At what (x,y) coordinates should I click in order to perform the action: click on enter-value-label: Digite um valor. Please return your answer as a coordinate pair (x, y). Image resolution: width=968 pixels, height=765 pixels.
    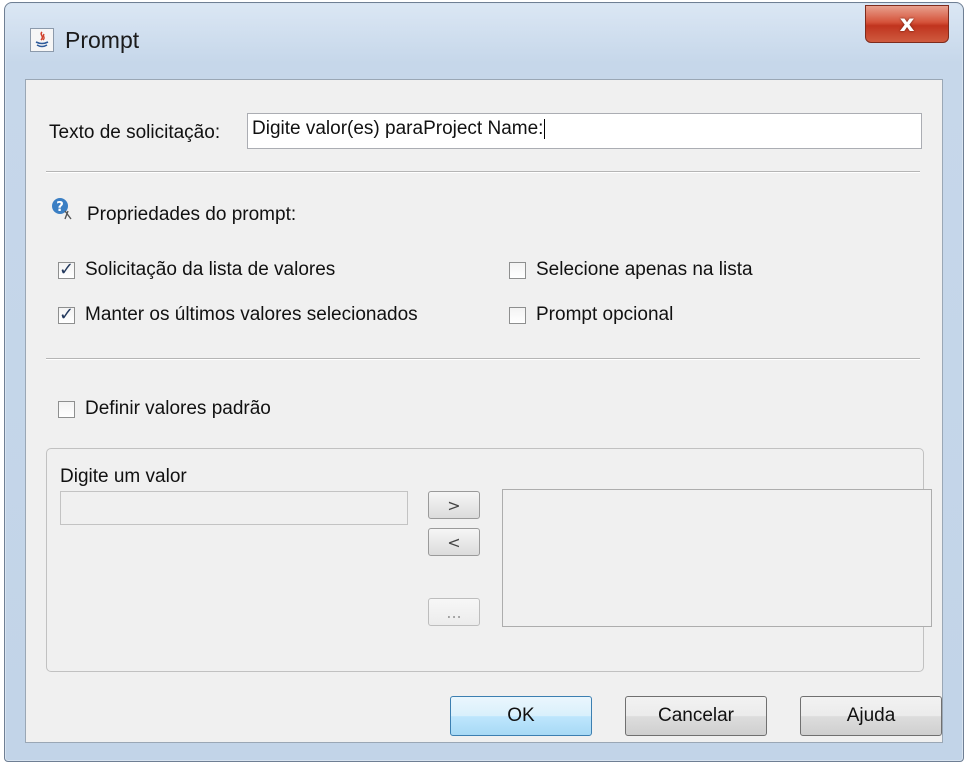
    Looking at the image, I should click on (123, 476).